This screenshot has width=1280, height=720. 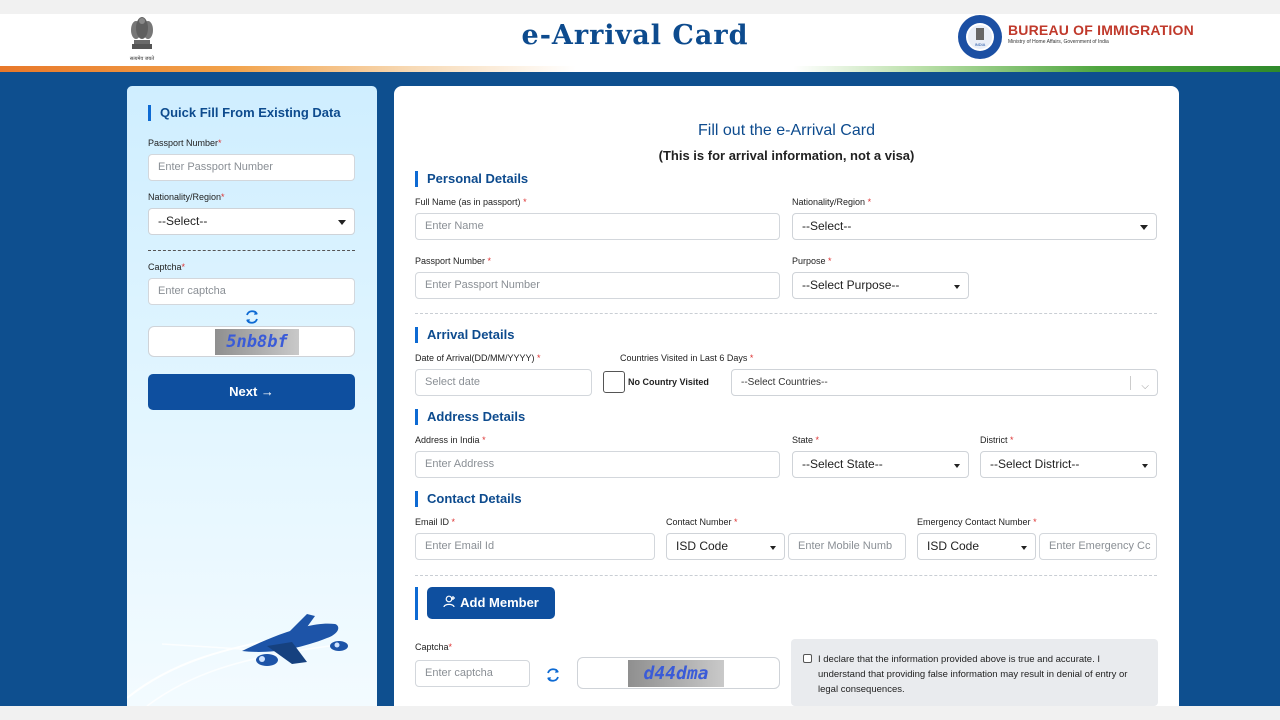 What do you see at coordinates (806, 440) in the screenshot?
I see `state-label: State *` at bounding box center [806, 440].